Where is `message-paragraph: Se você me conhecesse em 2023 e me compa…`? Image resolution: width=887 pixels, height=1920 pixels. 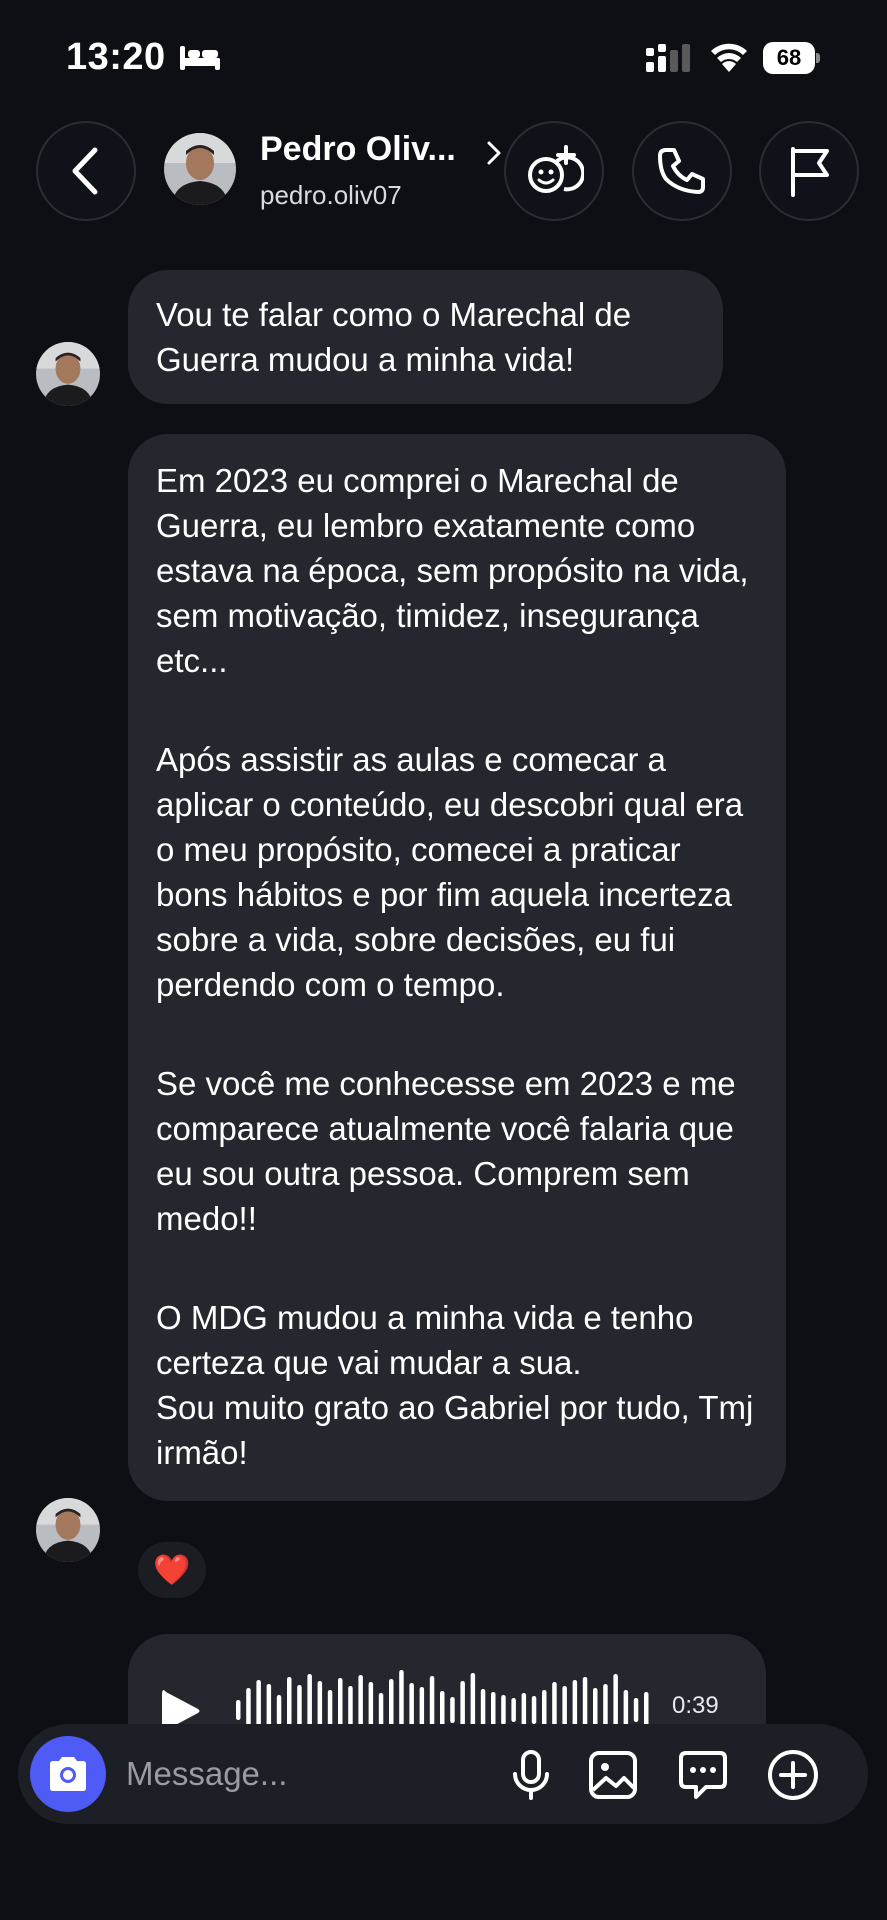 message-paragraph: Se você me conhecesse em 2023 e me compa… is located at coordinates (446, 1151).